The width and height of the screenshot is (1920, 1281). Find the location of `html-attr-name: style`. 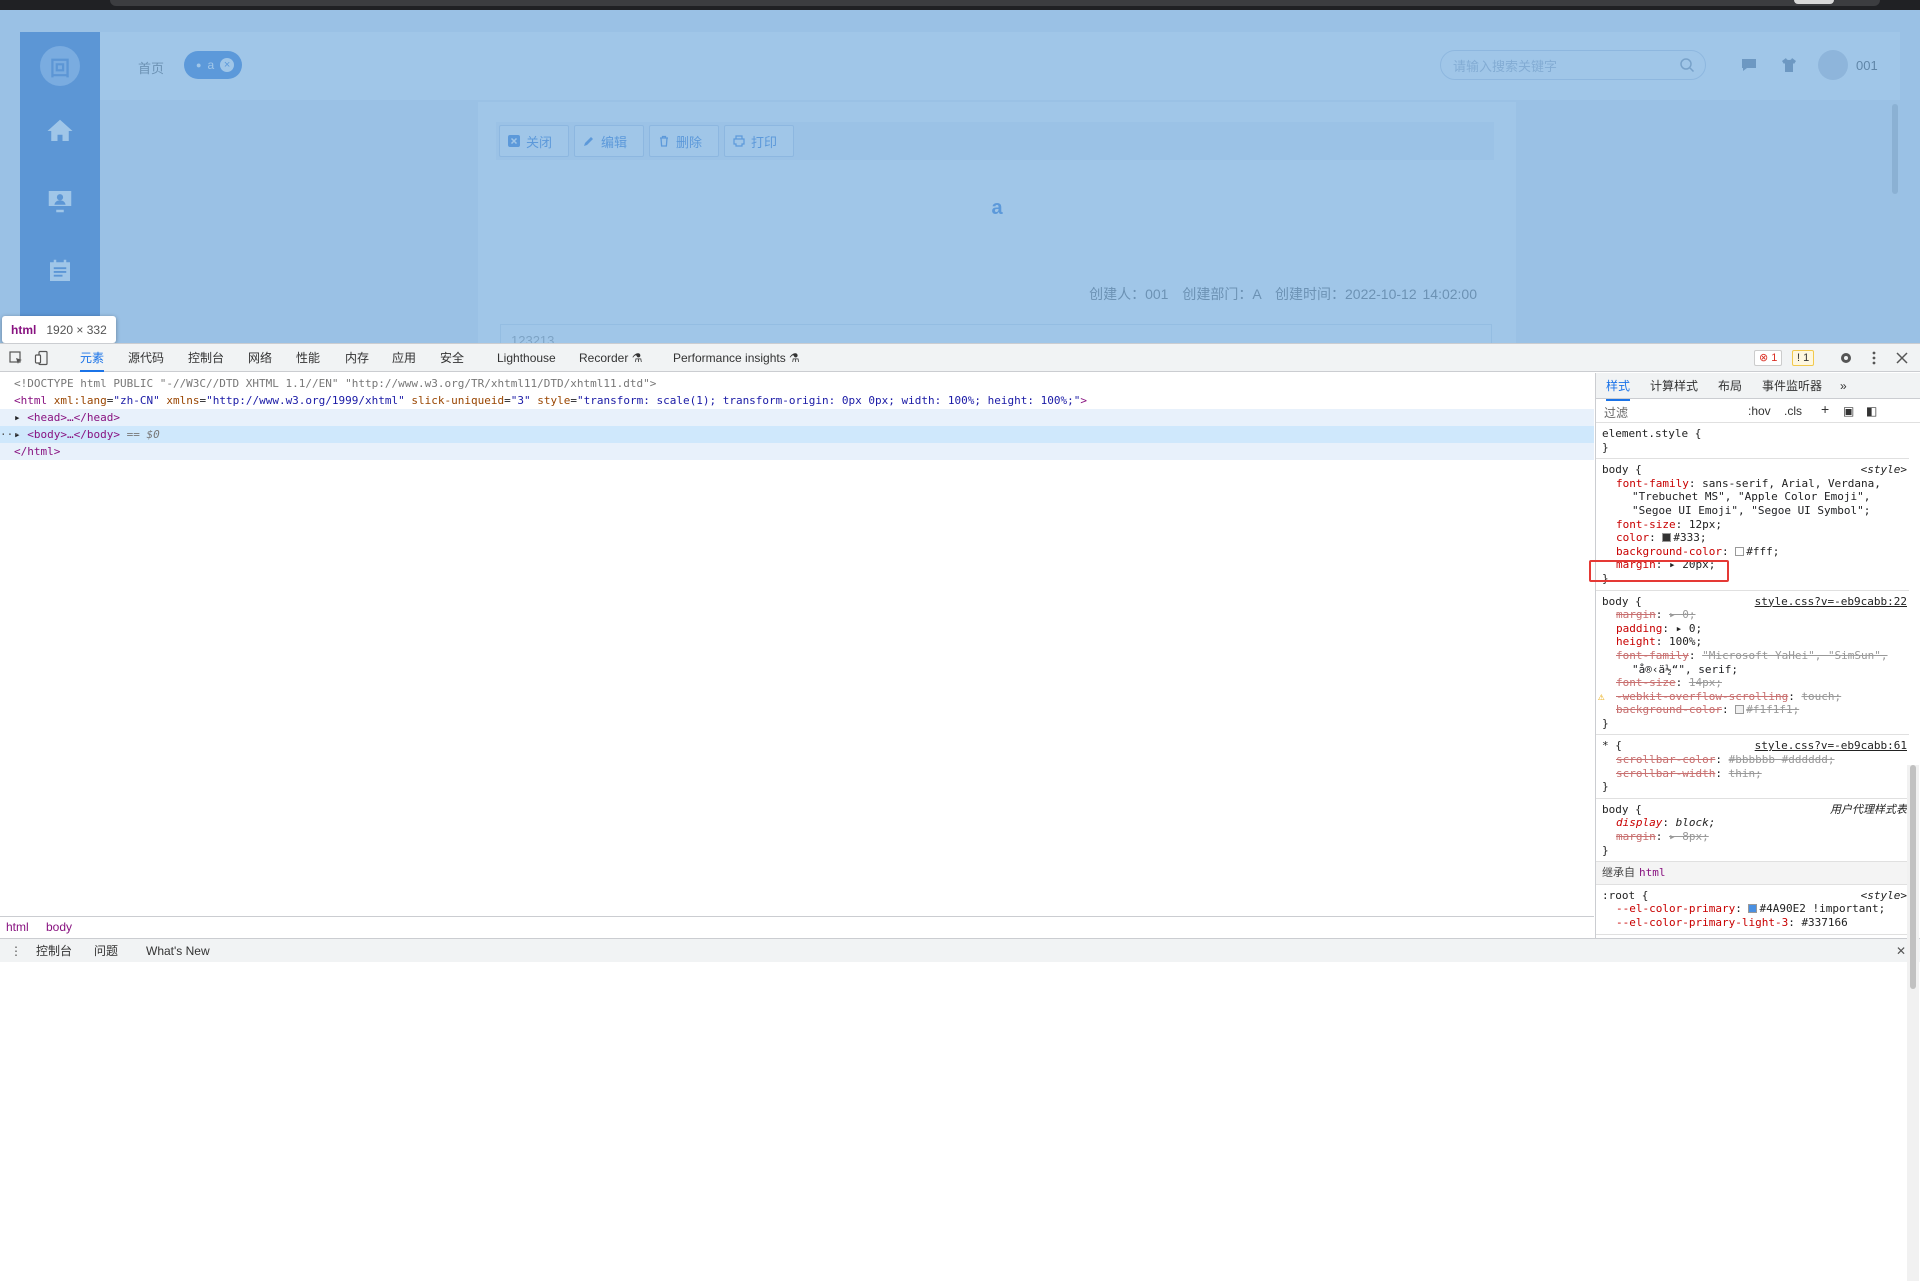

html-attr-name: style is located at coordinates (553, 400).